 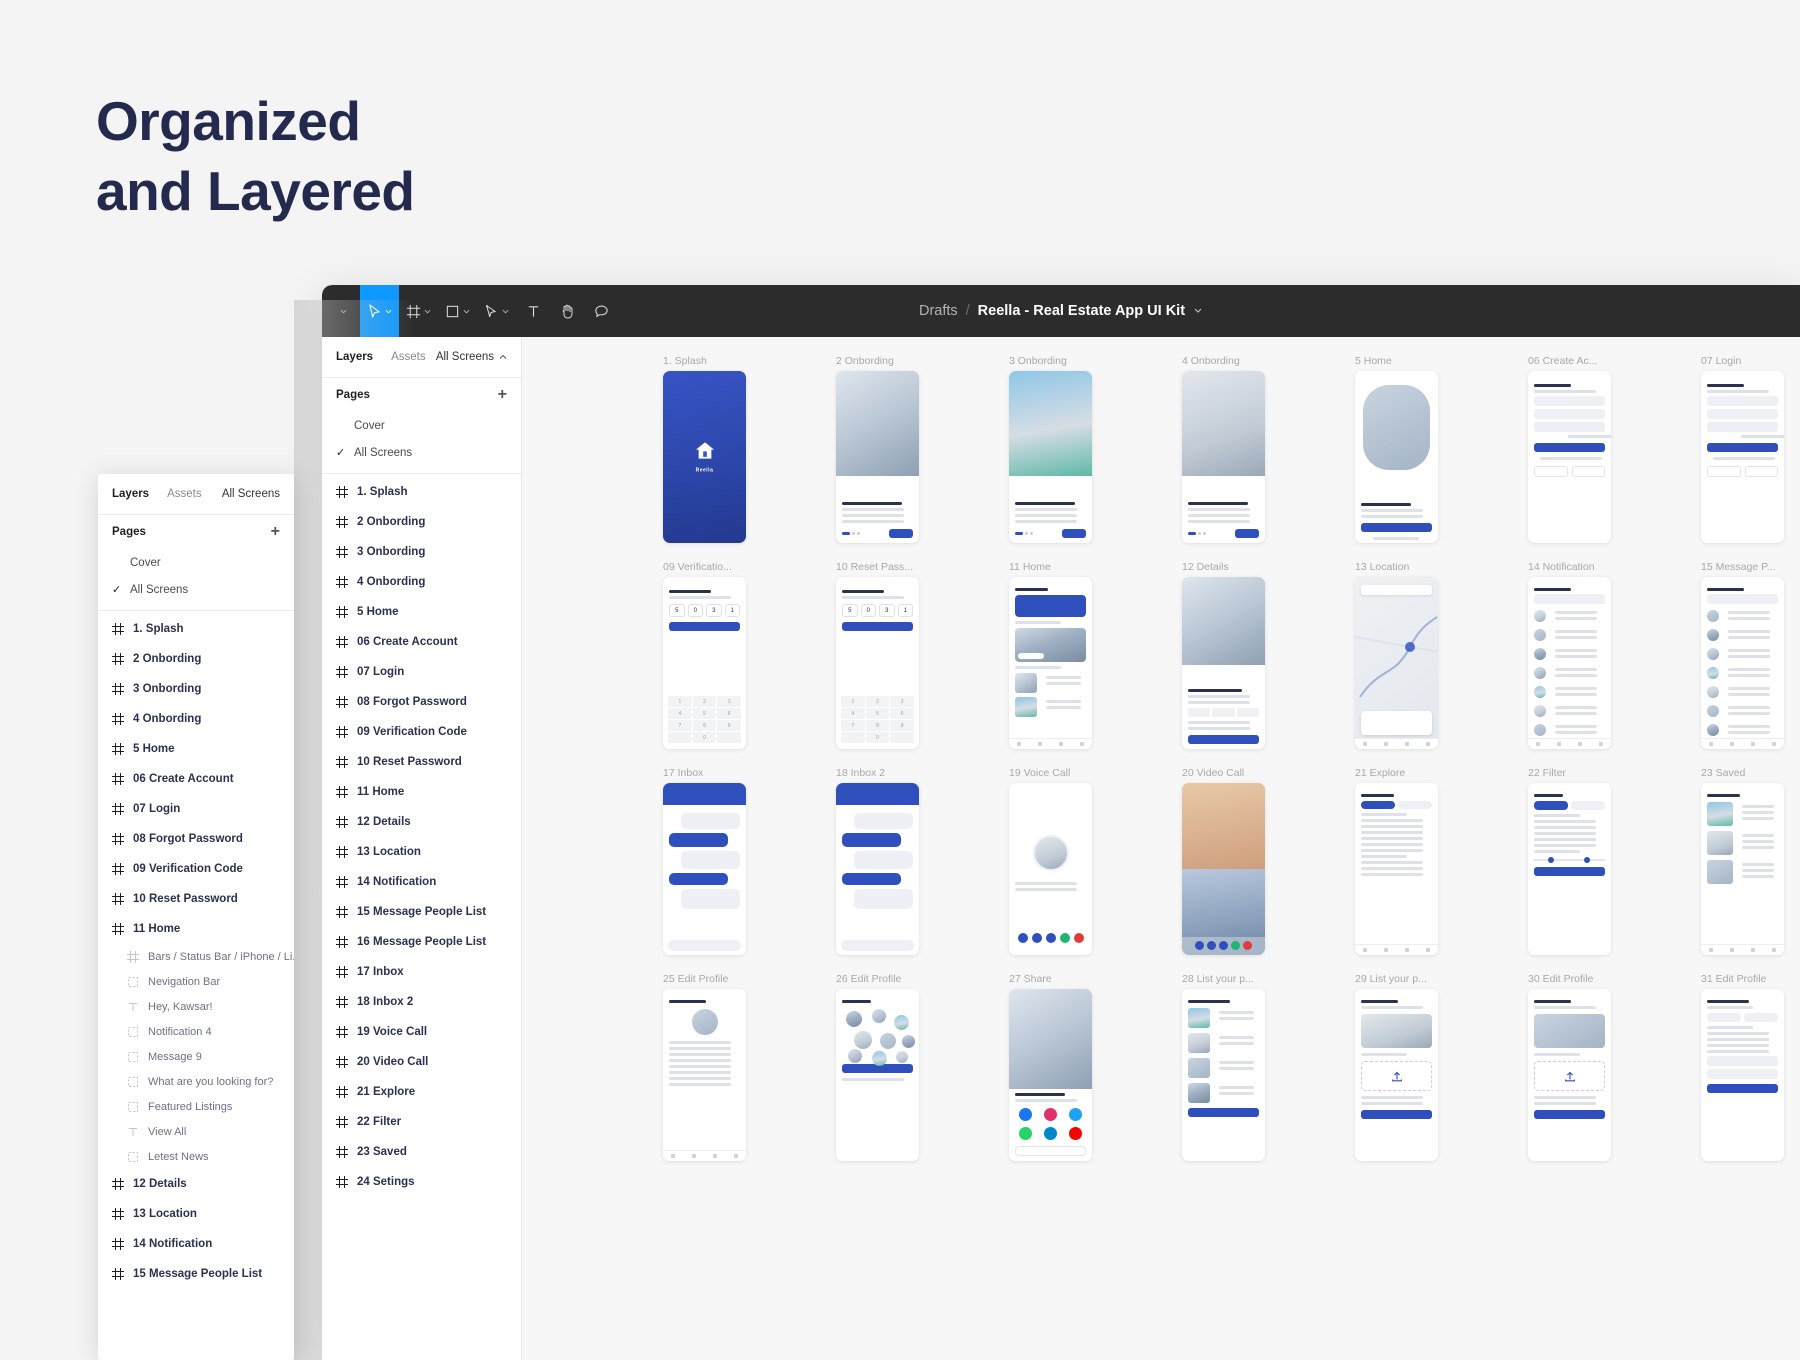 I want to click on layer-item: Notification 4, so click(x=196, y=1031).